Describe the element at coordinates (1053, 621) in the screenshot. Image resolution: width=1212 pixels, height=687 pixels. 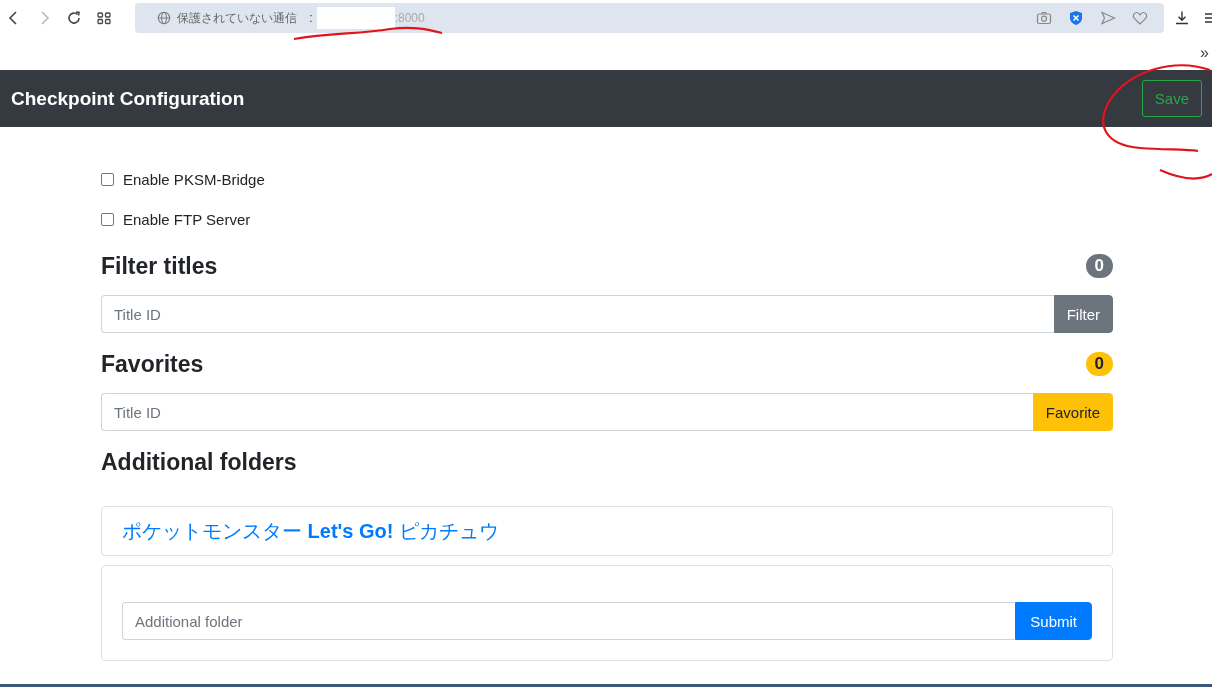
I see `submit-button: Submit` at that location.